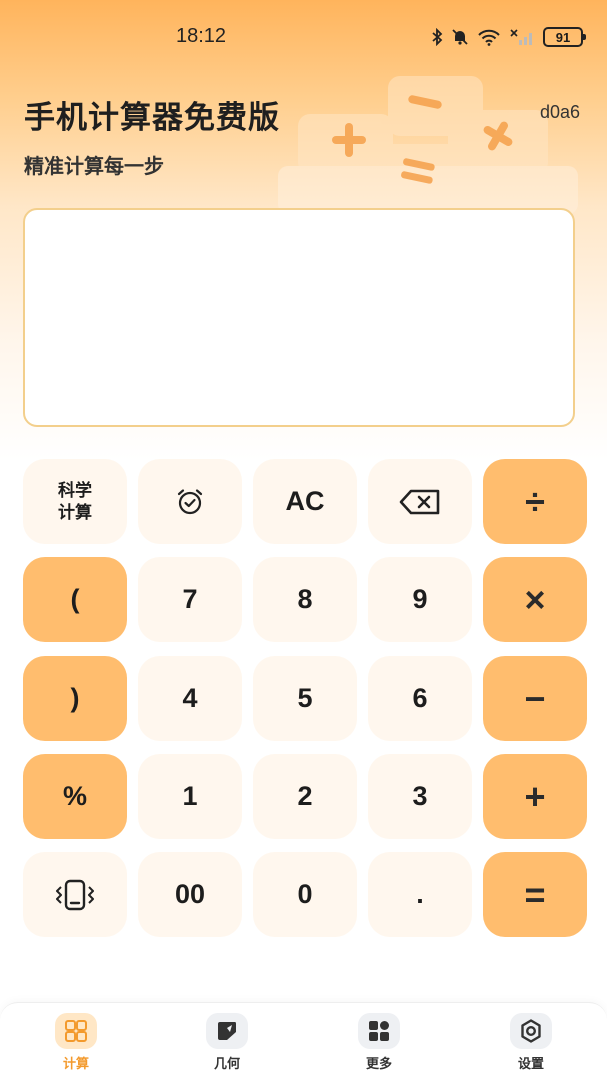  Describe the element at coordinates (75, 796) in the screenshot. I see `percent-button: %` at that location.